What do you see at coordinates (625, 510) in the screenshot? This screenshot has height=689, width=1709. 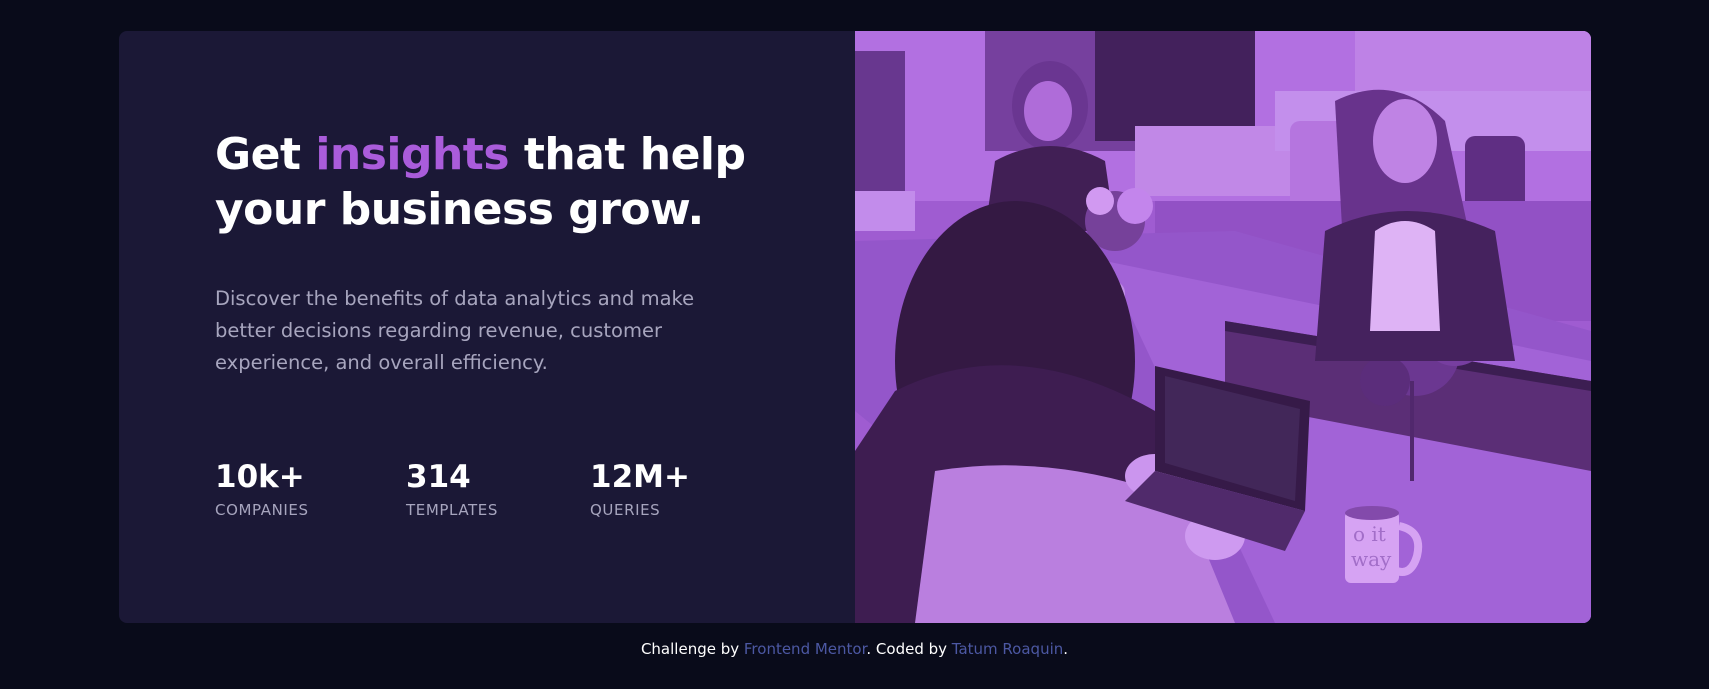 I see `stat-label: QUERIES` at bounding box center [625, 510].